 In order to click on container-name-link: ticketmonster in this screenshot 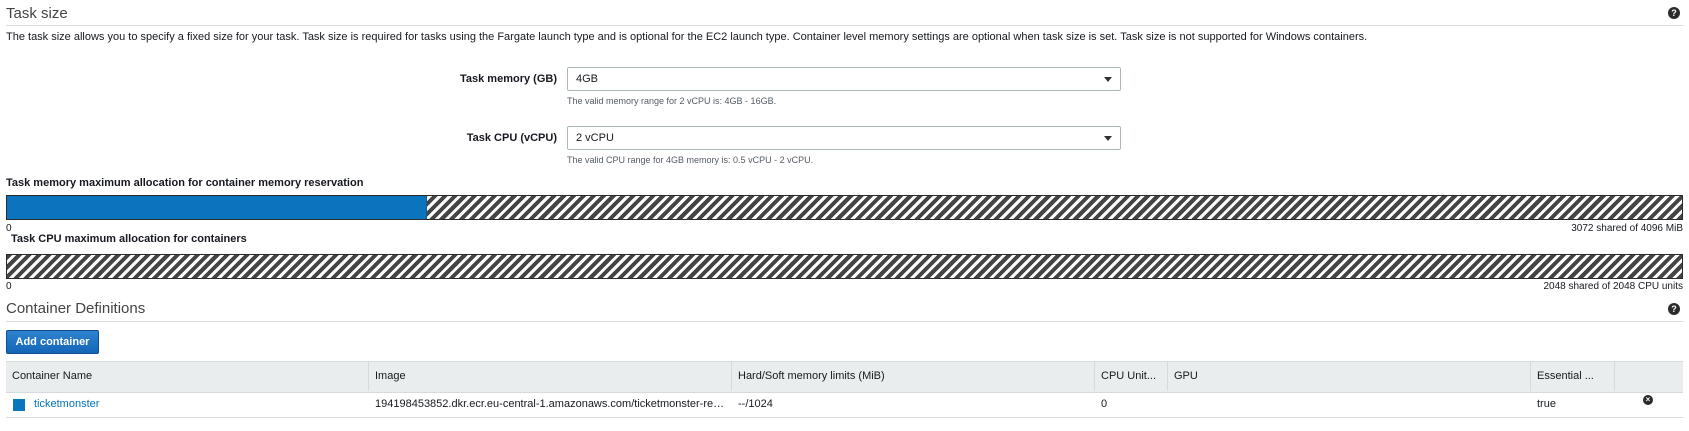, I will do `click(194, 404)`.